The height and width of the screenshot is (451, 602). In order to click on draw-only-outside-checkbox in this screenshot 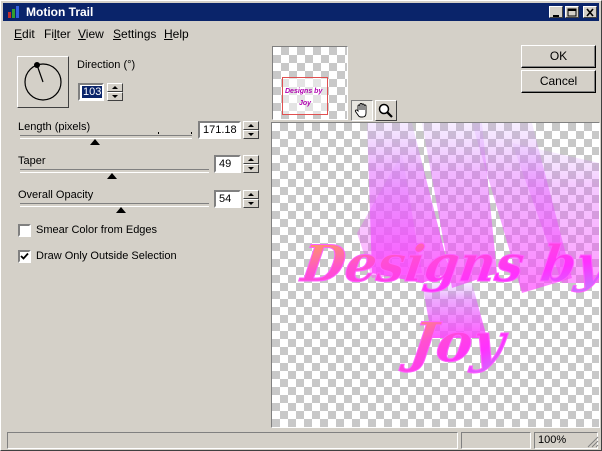, I will do `click(24, 256)`.